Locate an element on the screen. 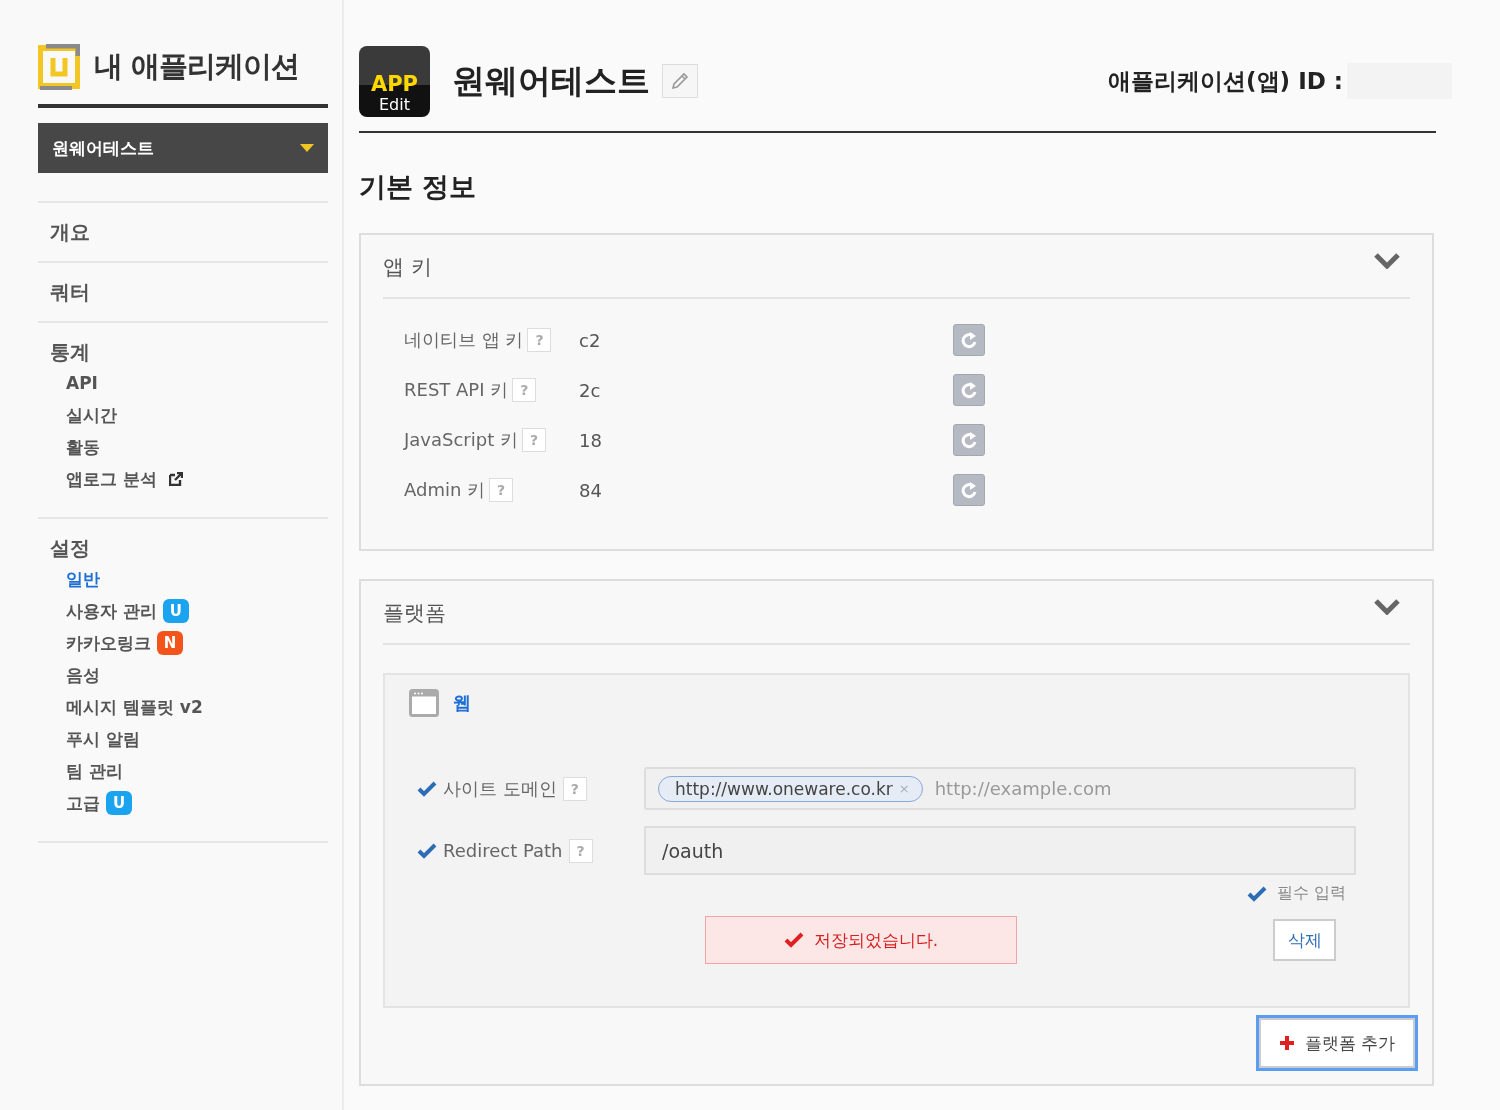 The image size is (1500, 1110). menu-item: 개요 is located at coordinates (183, 232).